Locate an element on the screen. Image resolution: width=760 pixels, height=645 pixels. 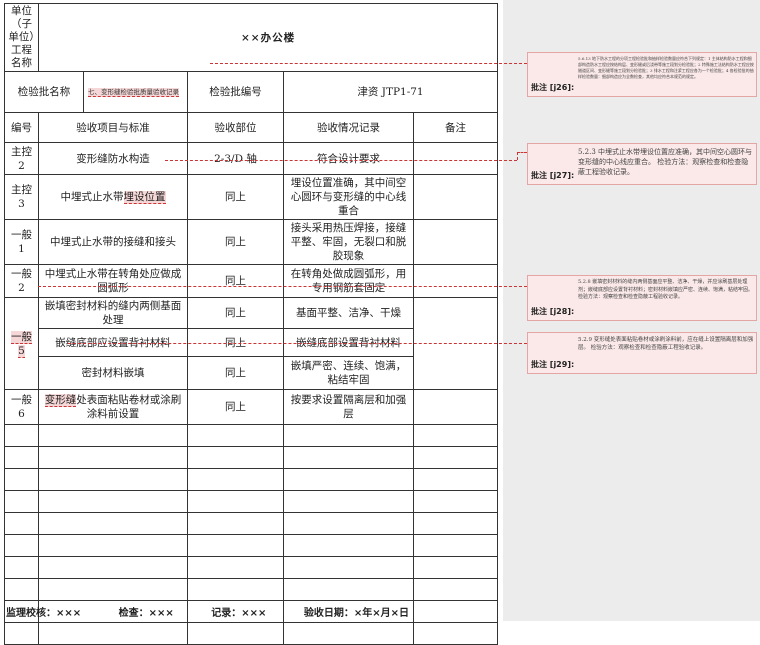
project-name: ××办公楼 is located at coordinates (268, 37).